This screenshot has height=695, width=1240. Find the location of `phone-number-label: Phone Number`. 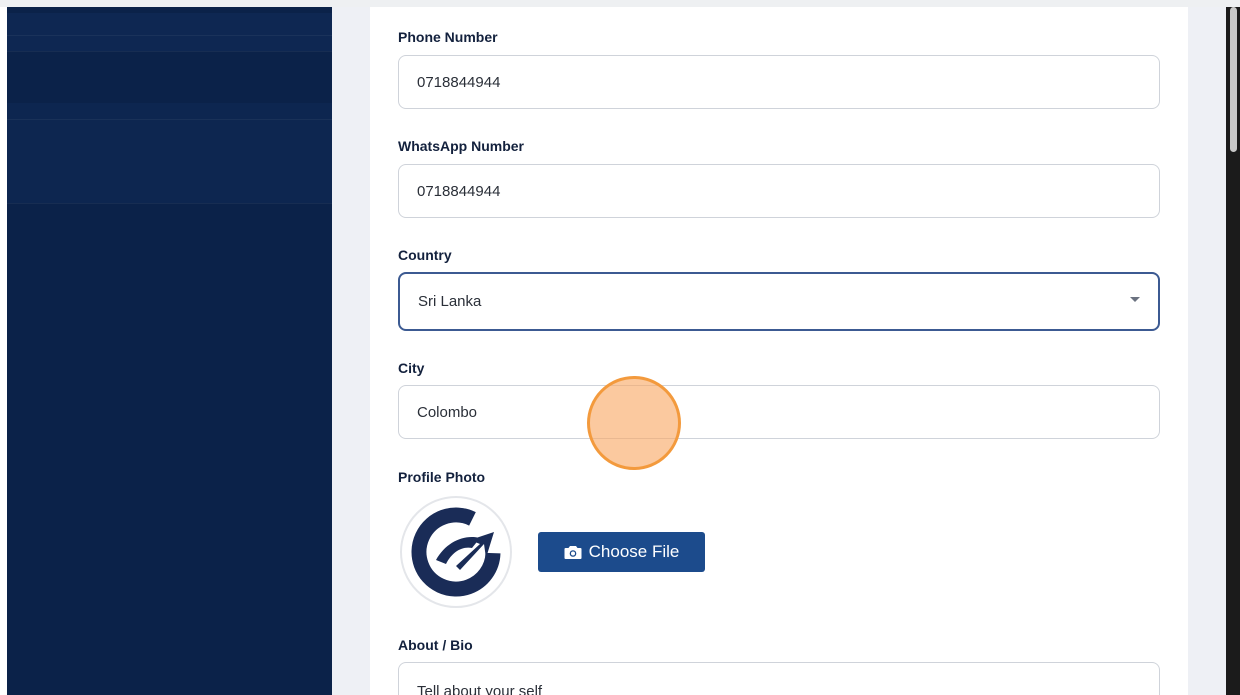

phone-number-label: Phone Number is located at coordinates (448, 37).